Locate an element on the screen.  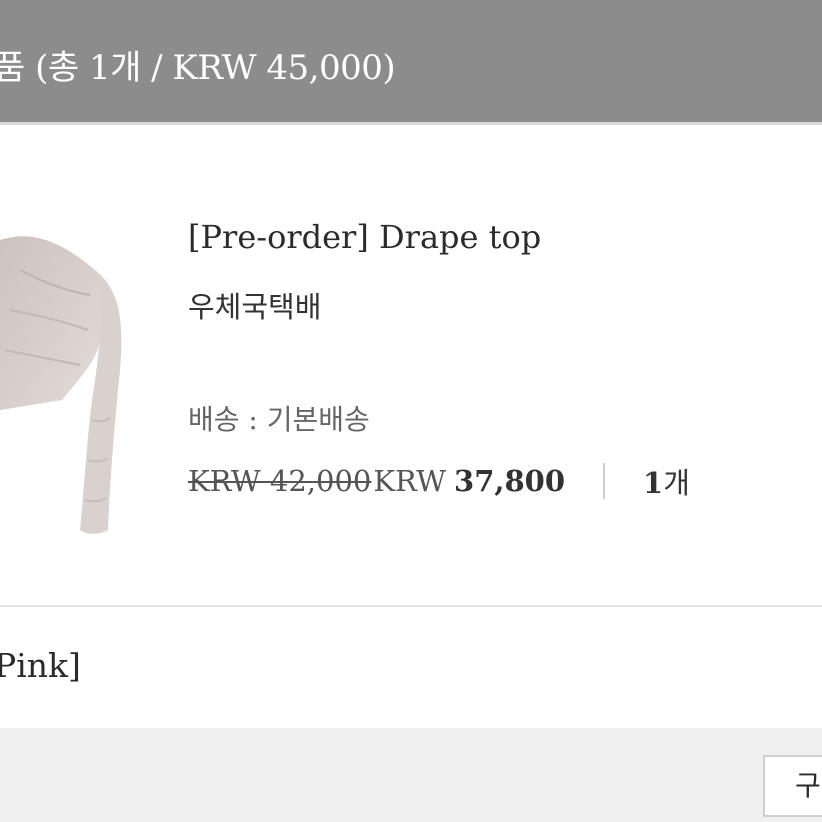
original-price: KRW 42,000 is located at coordinates (280, 481).